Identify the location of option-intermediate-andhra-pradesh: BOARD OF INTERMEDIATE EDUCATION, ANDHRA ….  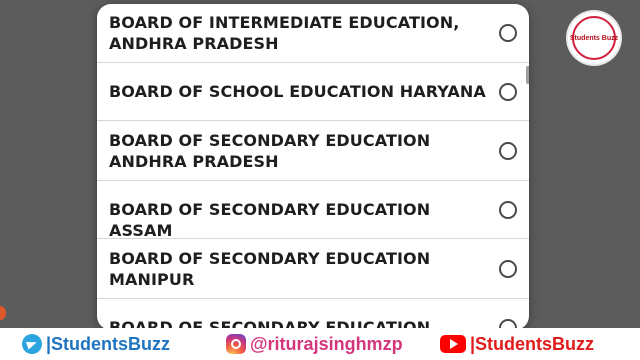
(313, 33).